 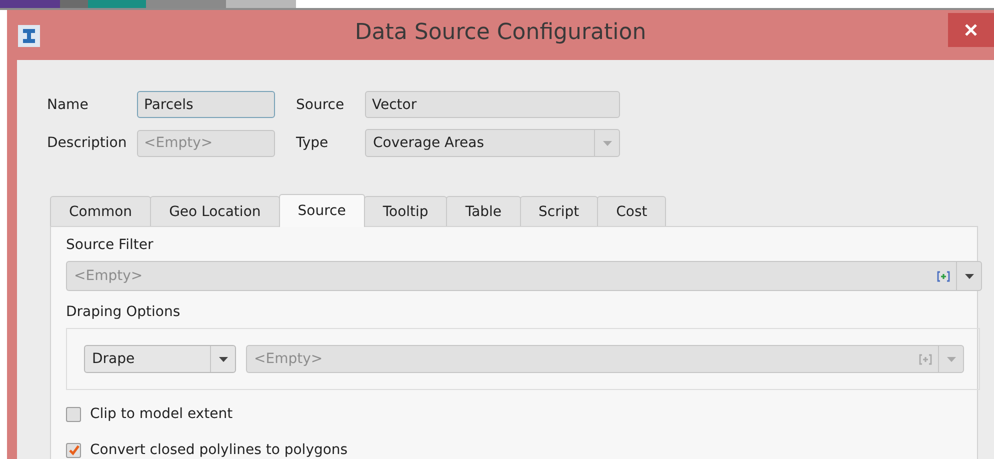 I want to click on drape-dropdown: Drape, so click(x=160, y=359).